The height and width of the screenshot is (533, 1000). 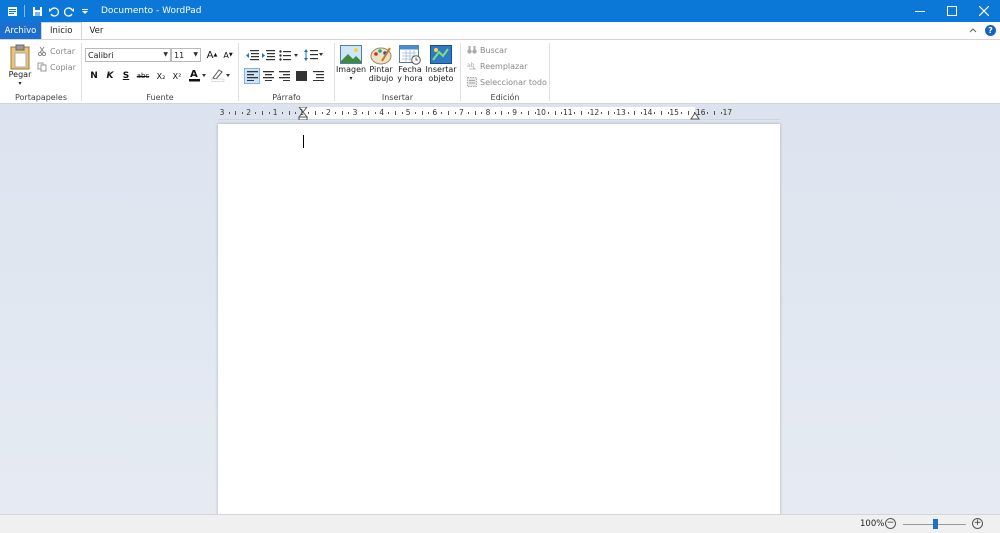 I want to click on superscript-button: X², so click(x=177, y=76).